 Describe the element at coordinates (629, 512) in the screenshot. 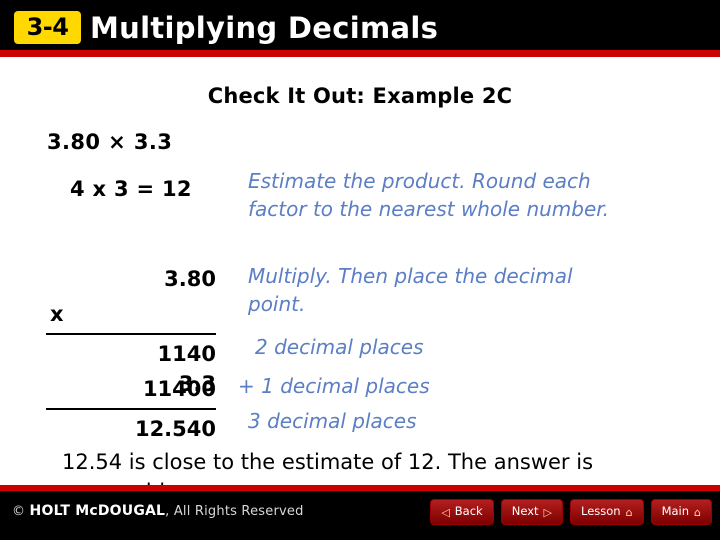

I see `lesson-home-icon: ⌂` at that location.